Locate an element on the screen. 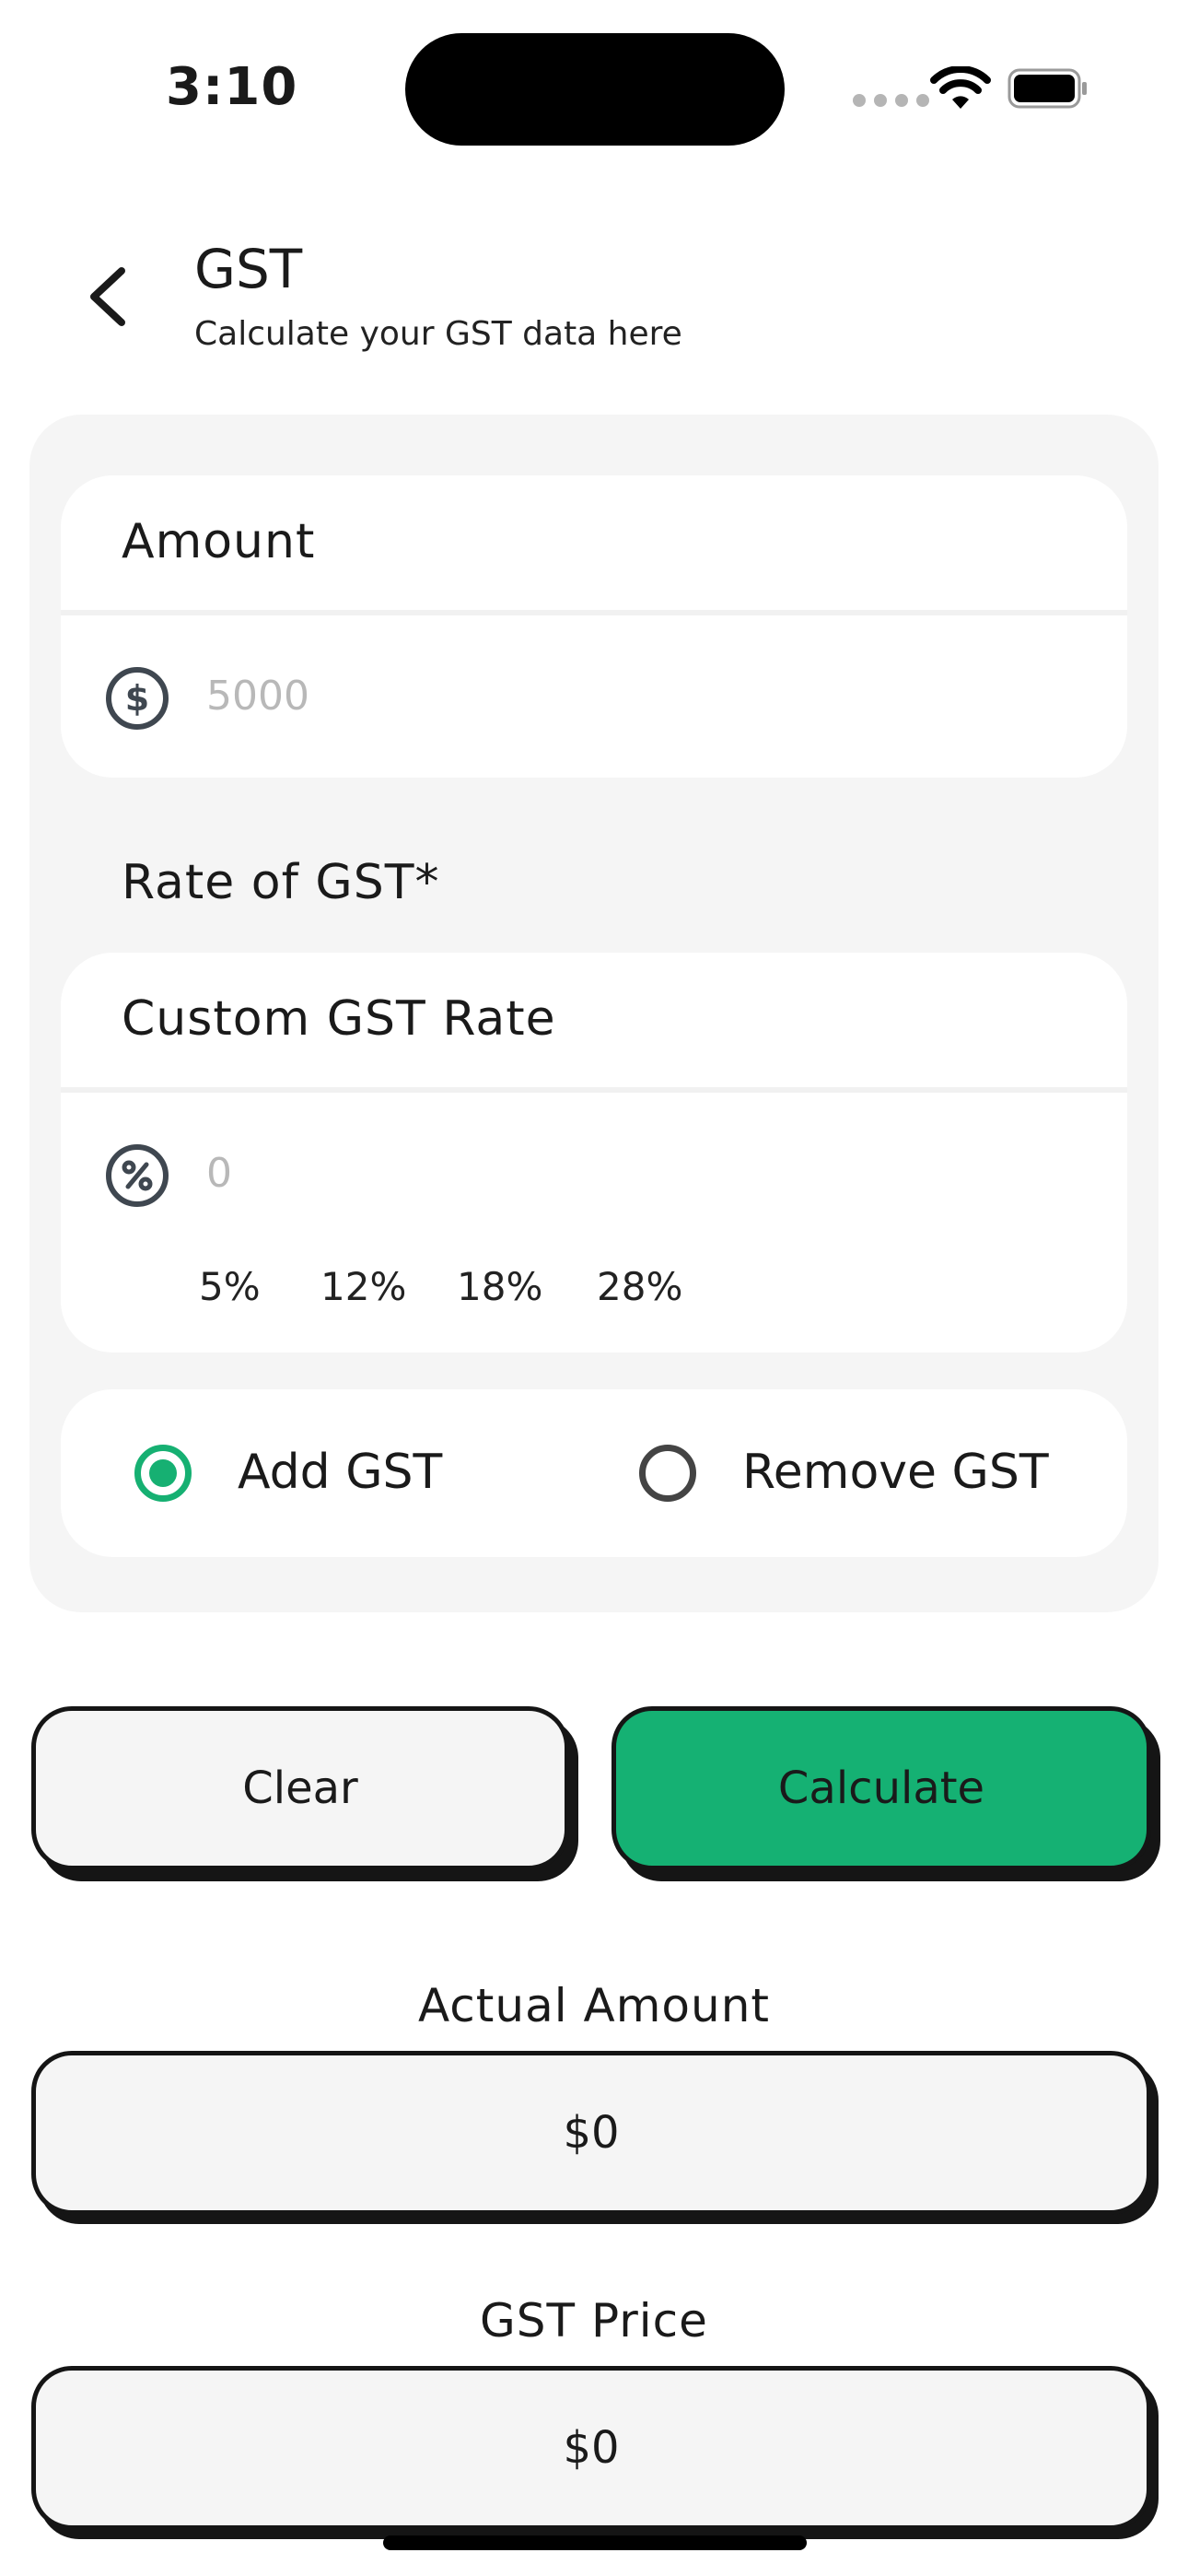  dynamic-island is located at coordinates (595, 89).